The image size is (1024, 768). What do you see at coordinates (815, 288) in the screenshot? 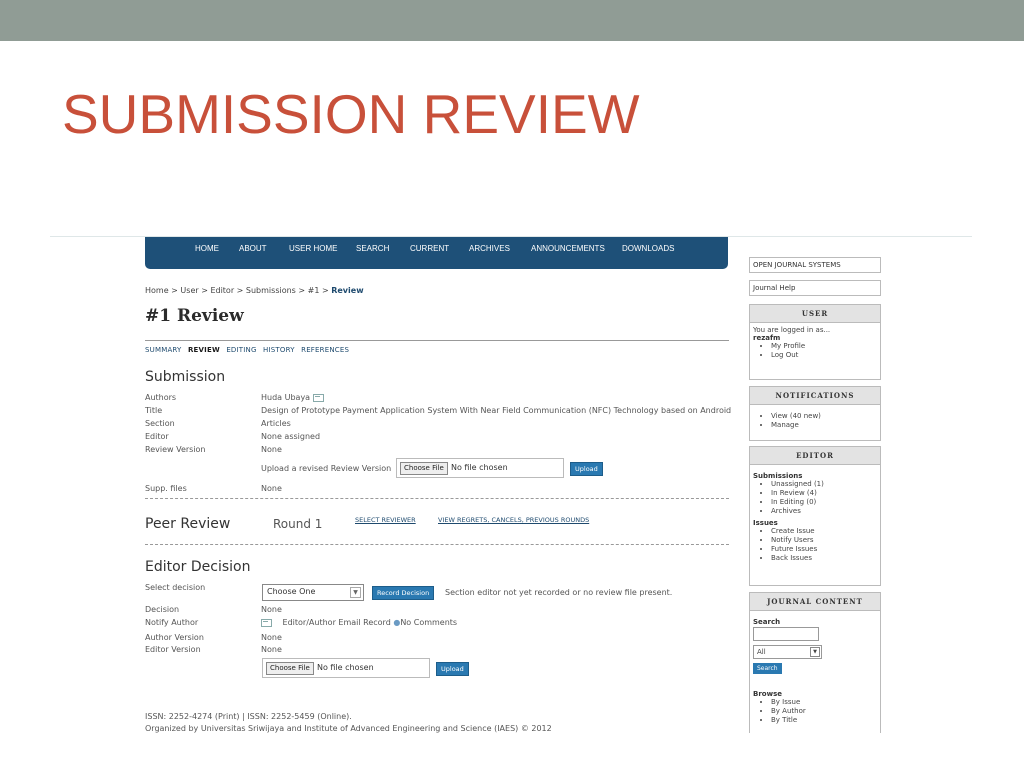
I see `journal-help-link: Journal Help` at bounding box center [815, 288].